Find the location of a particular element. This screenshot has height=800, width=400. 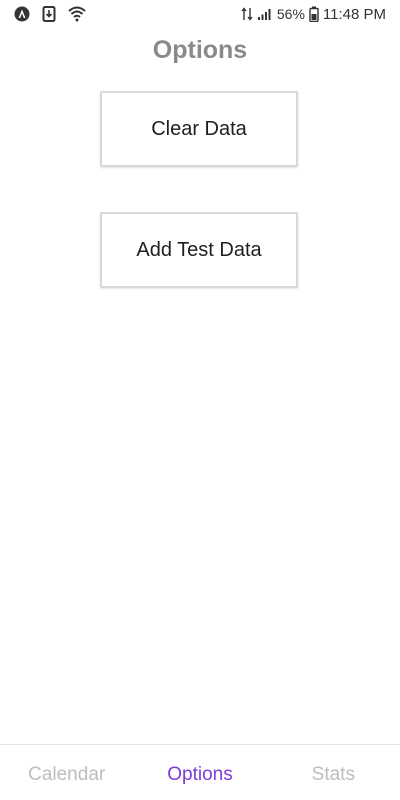

status-right: 56% 11:48 PM is located at coordinates (313, 14).